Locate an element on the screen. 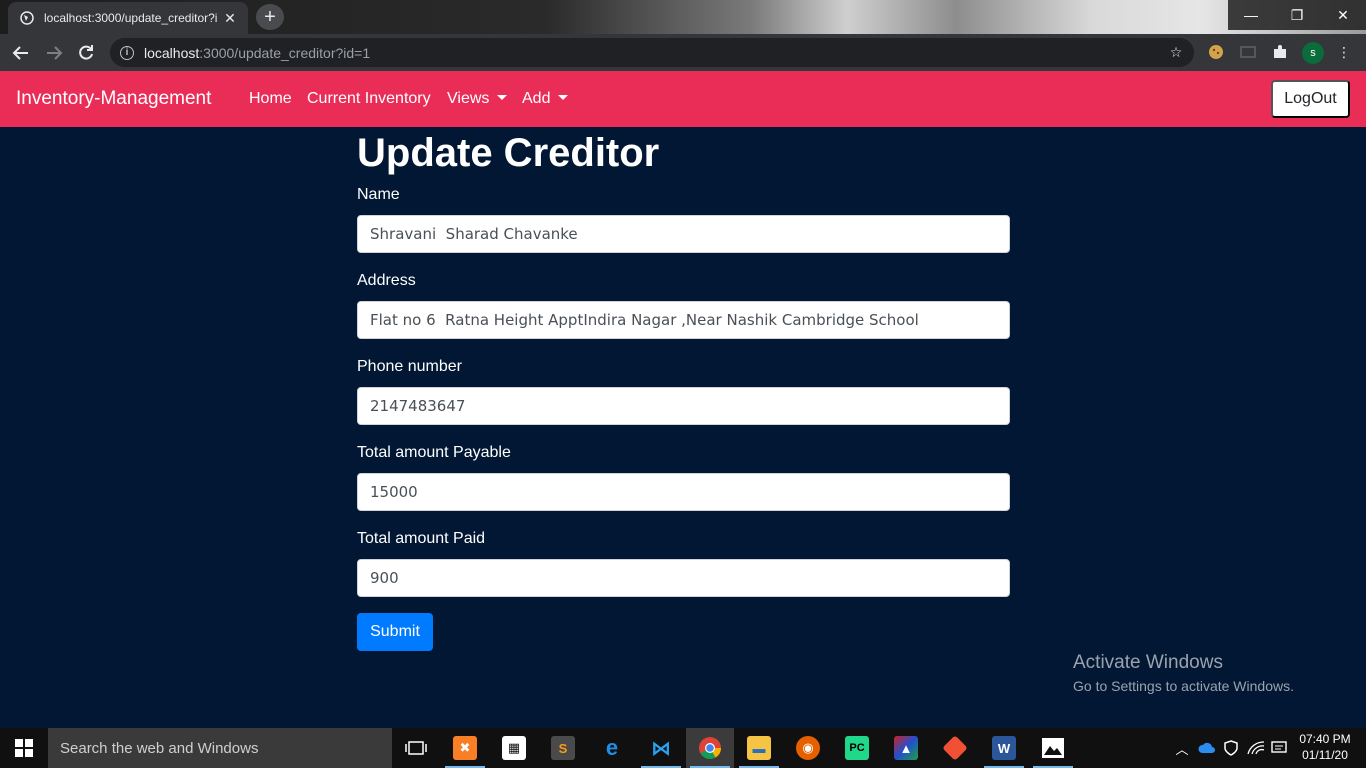 Image resolution: width=1366 pixels, height=768 pixels. vscode-icon: ⋈ is located at coordinates (661, 748).